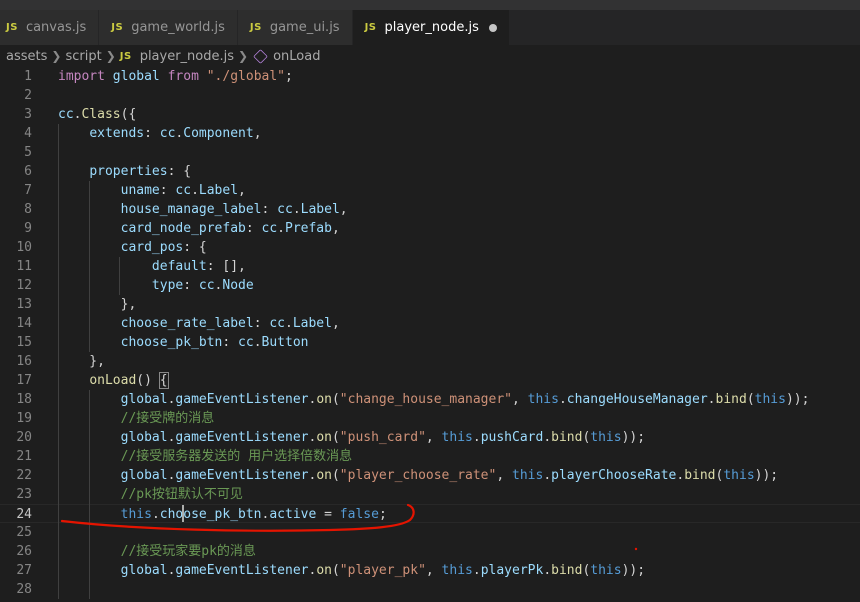 This screenshot has height=602, width=860. What do you see at coordinates (179, 266) in the screenshot?
I see `code-token: default` at bounding box center [179, 266].